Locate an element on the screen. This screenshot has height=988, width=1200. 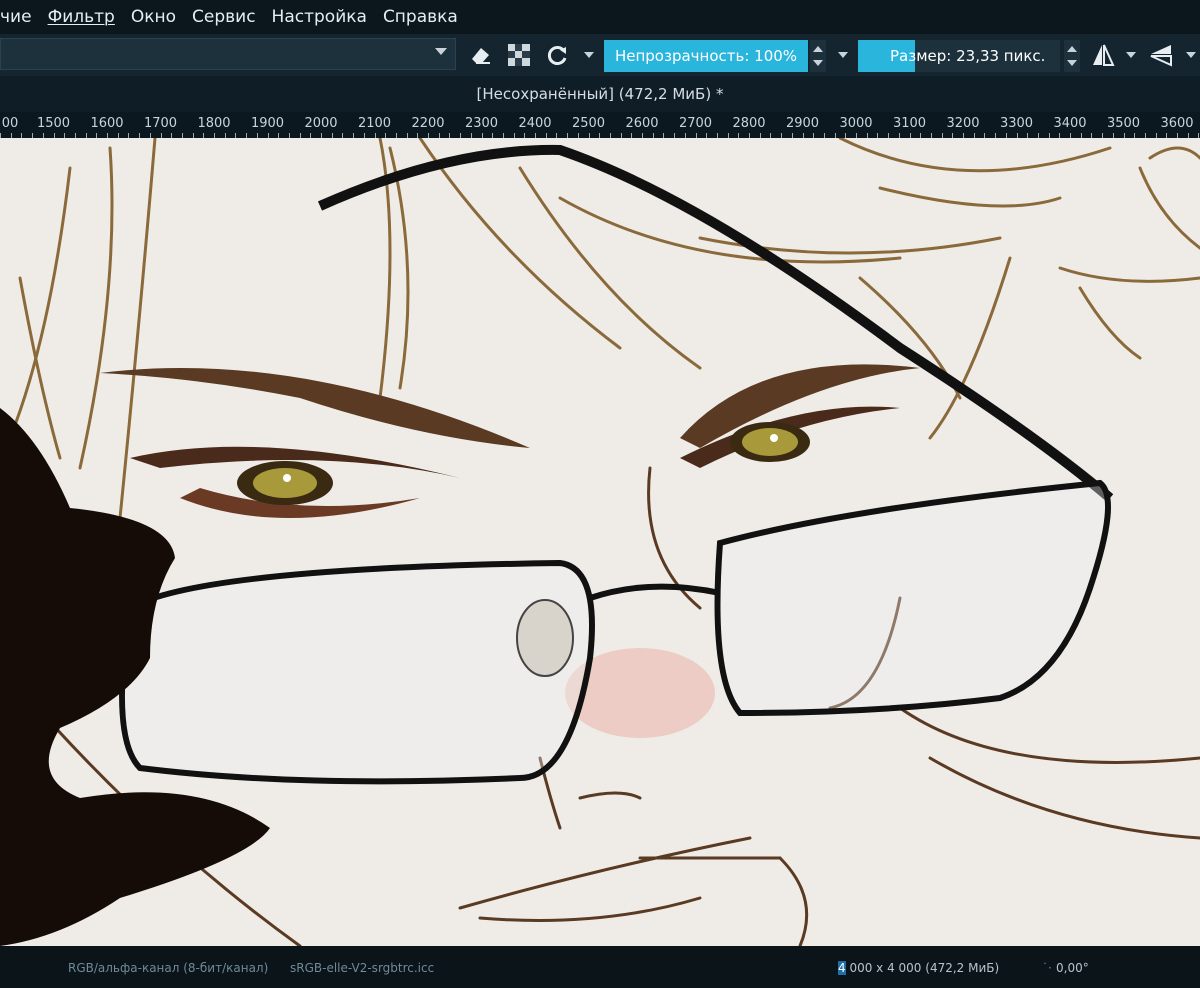
color-model-label: RGB/альфа-канал (8-бит/канал) is located at coordinates (168, 968).